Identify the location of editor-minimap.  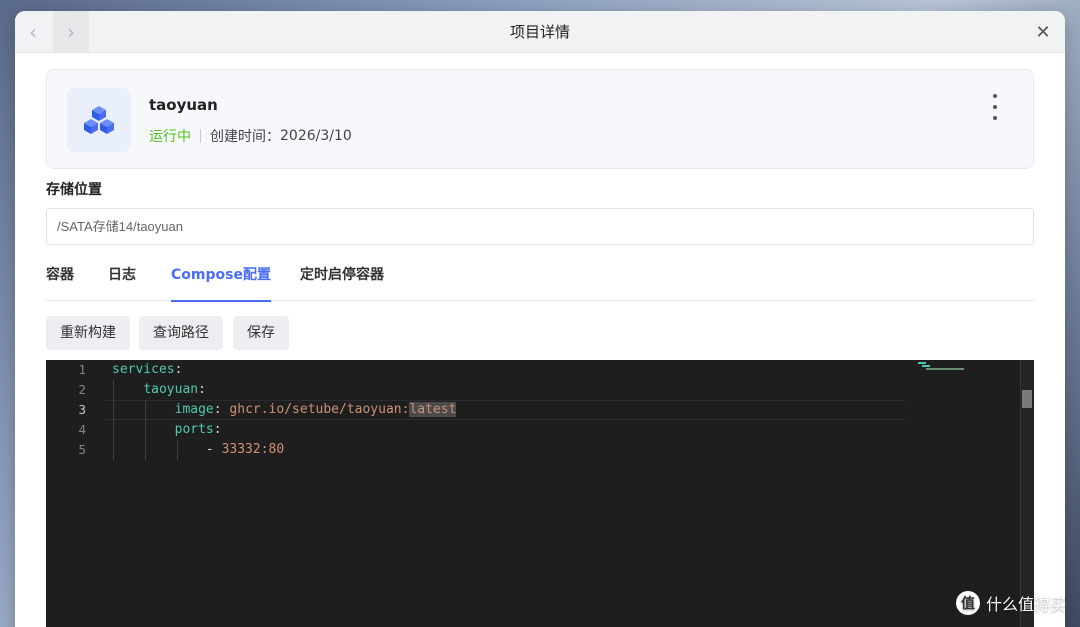
(941, 367).